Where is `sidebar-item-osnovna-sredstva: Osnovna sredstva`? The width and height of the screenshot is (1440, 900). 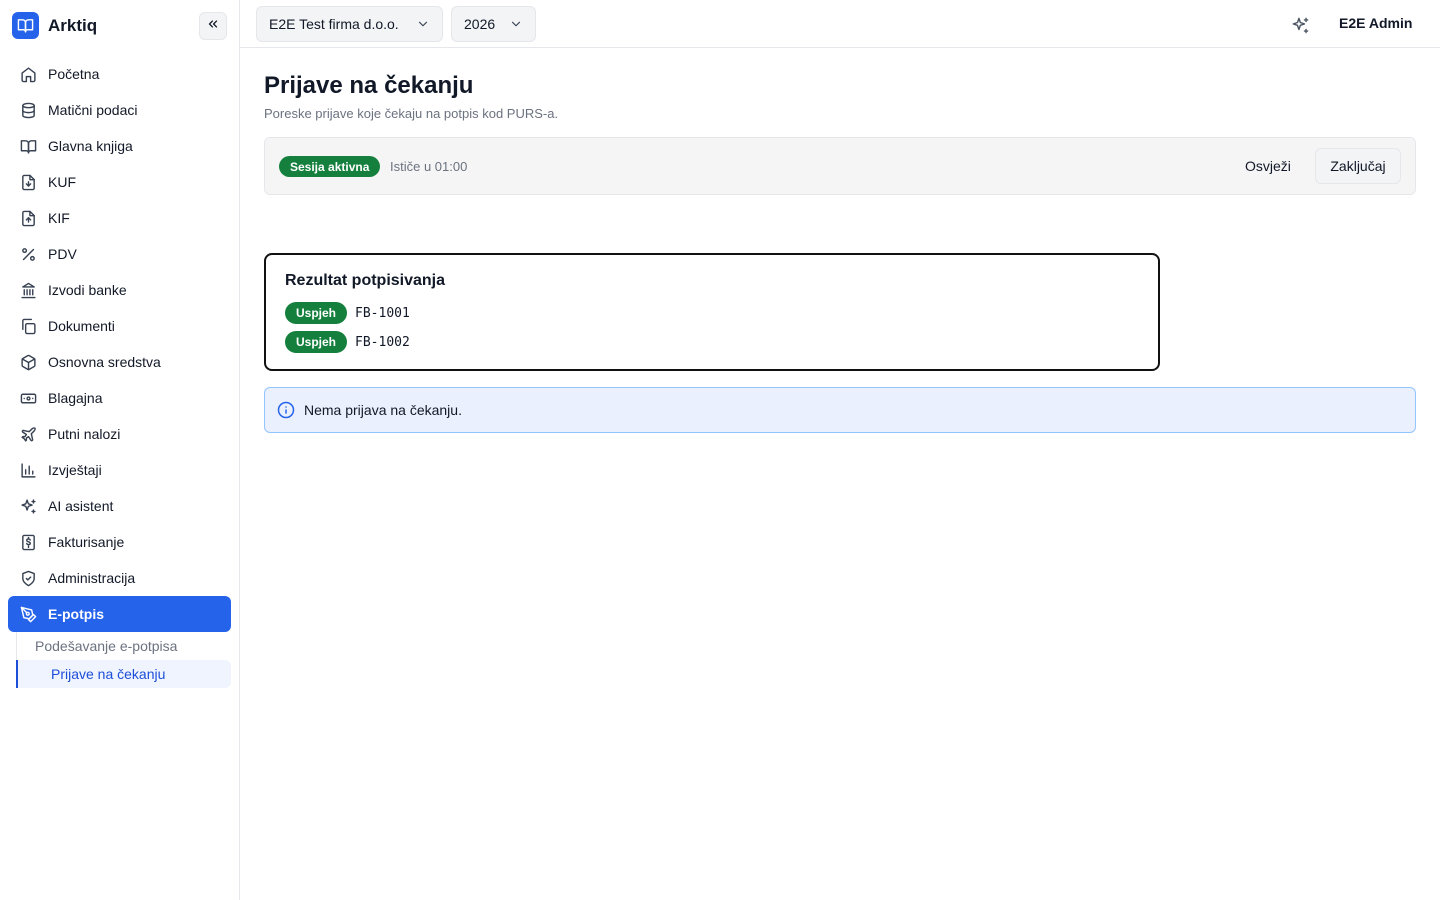 sidebar-item-osnovna-sredstva: Osnovna sredstva is located at coordinates (119, 362).